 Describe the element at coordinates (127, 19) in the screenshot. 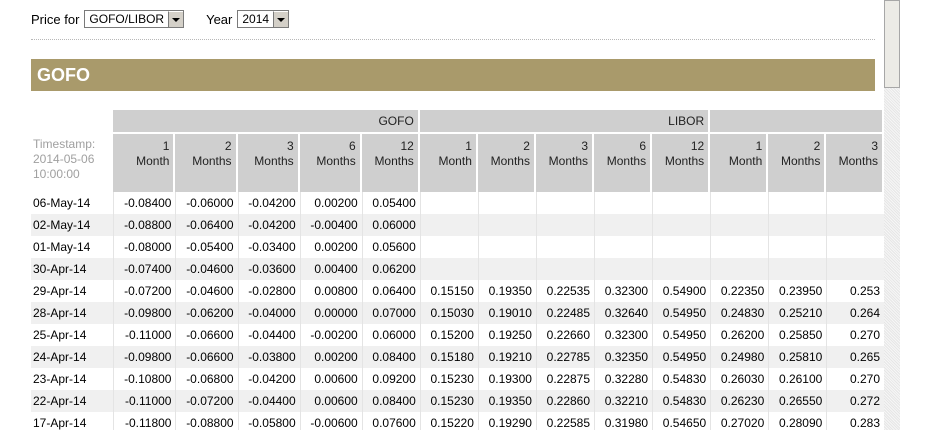

I see `price-for-value: GOFO/LIBOR` at that location.